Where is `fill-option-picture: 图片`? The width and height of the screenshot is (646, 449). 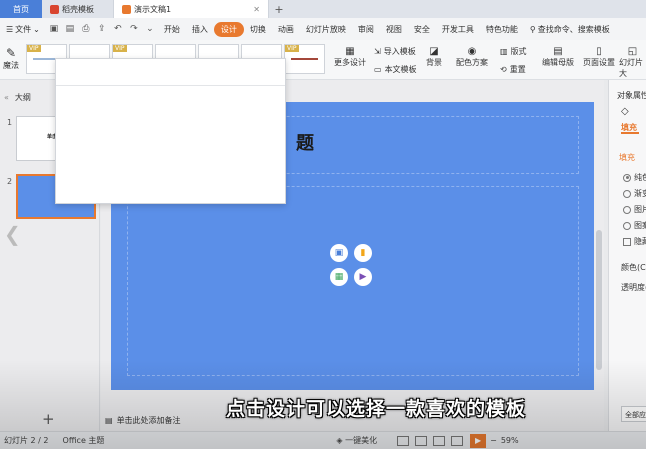 fill-option-picture: 图片 is located at coordinates (634, 209).